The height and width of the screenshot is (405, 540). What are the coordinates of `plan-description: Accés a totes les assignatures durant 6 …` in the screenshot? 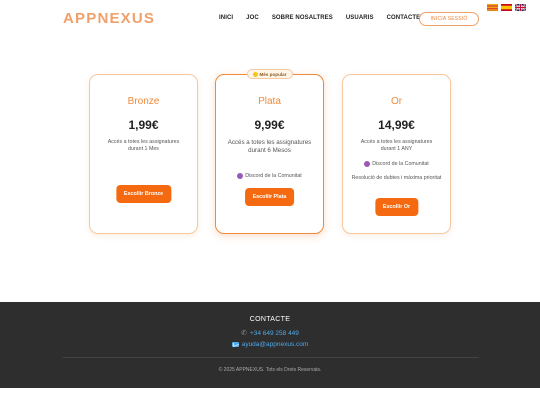 It's located at (269, 146).